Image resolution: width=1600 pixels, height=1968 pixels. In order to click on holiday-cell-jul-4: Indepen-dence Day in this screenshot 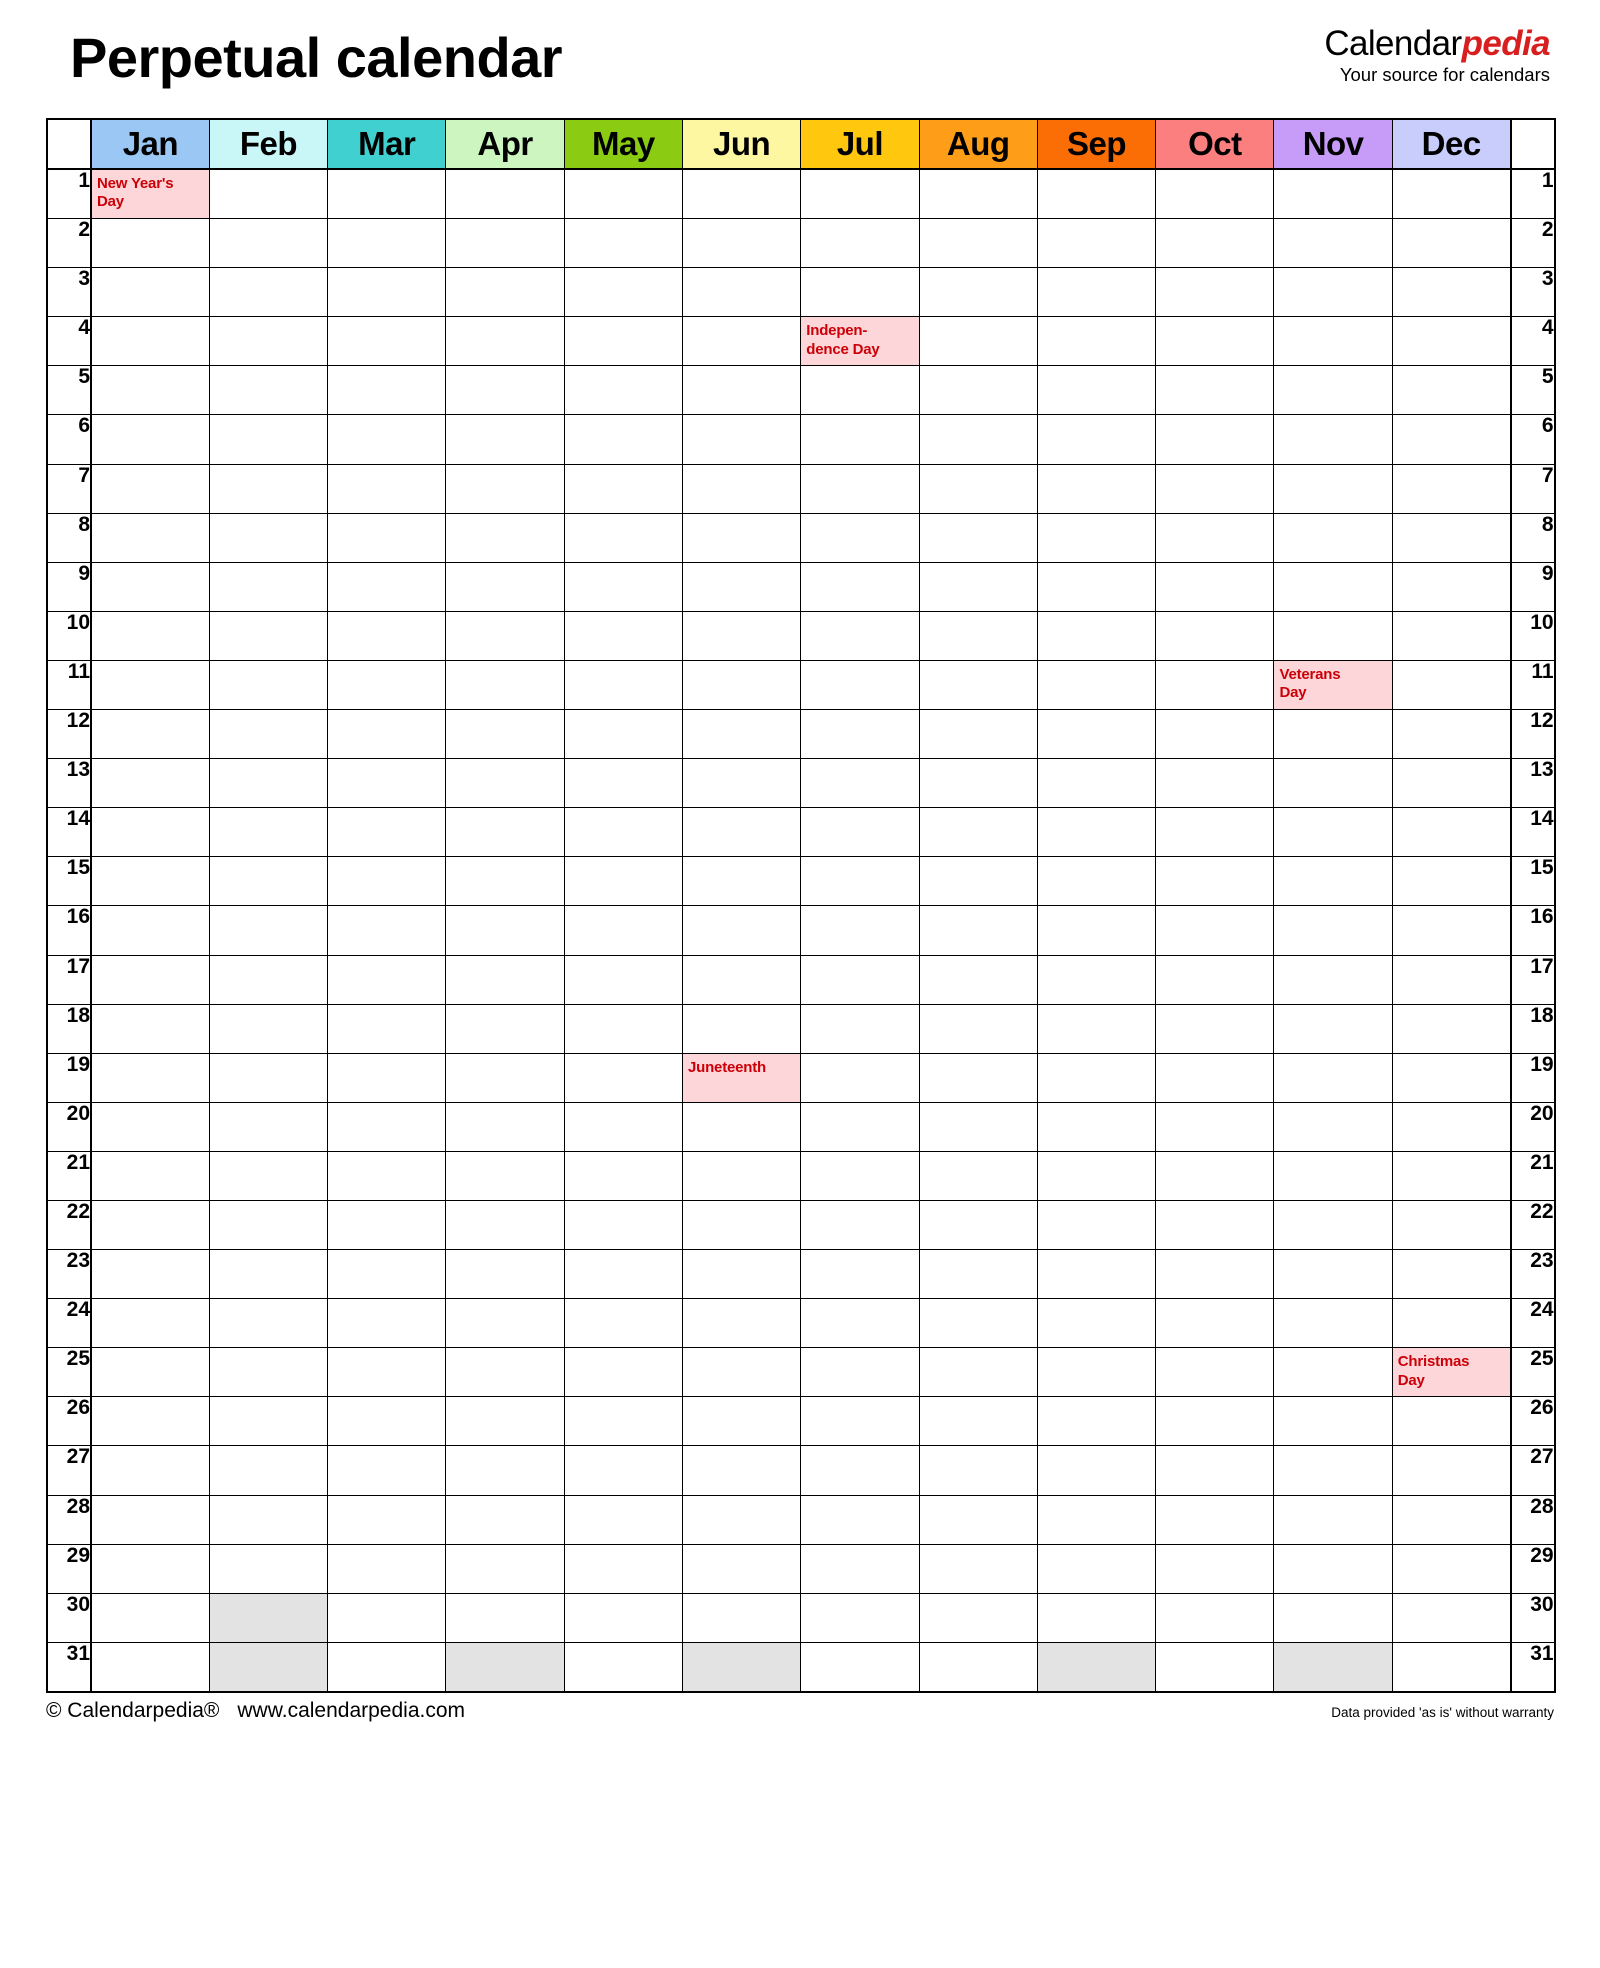, I will do `click(860, 341)`.